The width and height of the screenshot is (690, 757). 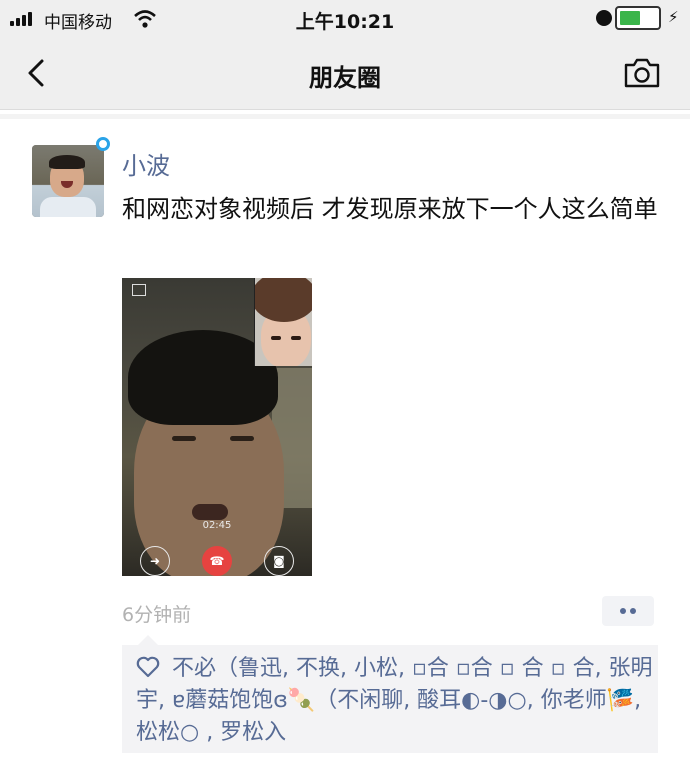 I want to click on status-time: 上午10:21, so click(x=345, y=22).